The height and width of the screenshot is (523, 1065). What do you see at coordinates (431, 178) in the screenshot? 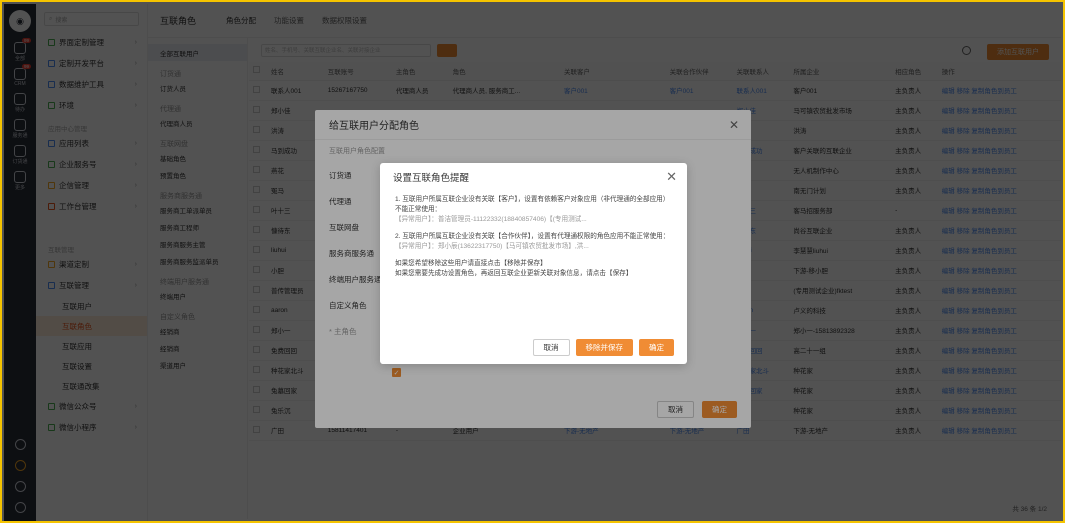
I see `reminder-dialog-title: 设置互联角色提醒` at bounding box center [431, 178].